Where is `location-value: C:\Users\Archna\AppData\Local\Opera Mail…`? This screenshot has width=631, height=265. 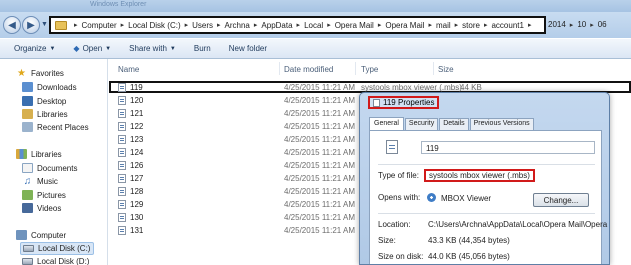
location-value: C:\Users\Archna\AppData\Local\Opera Mail… is located at coordinates (518, 224).